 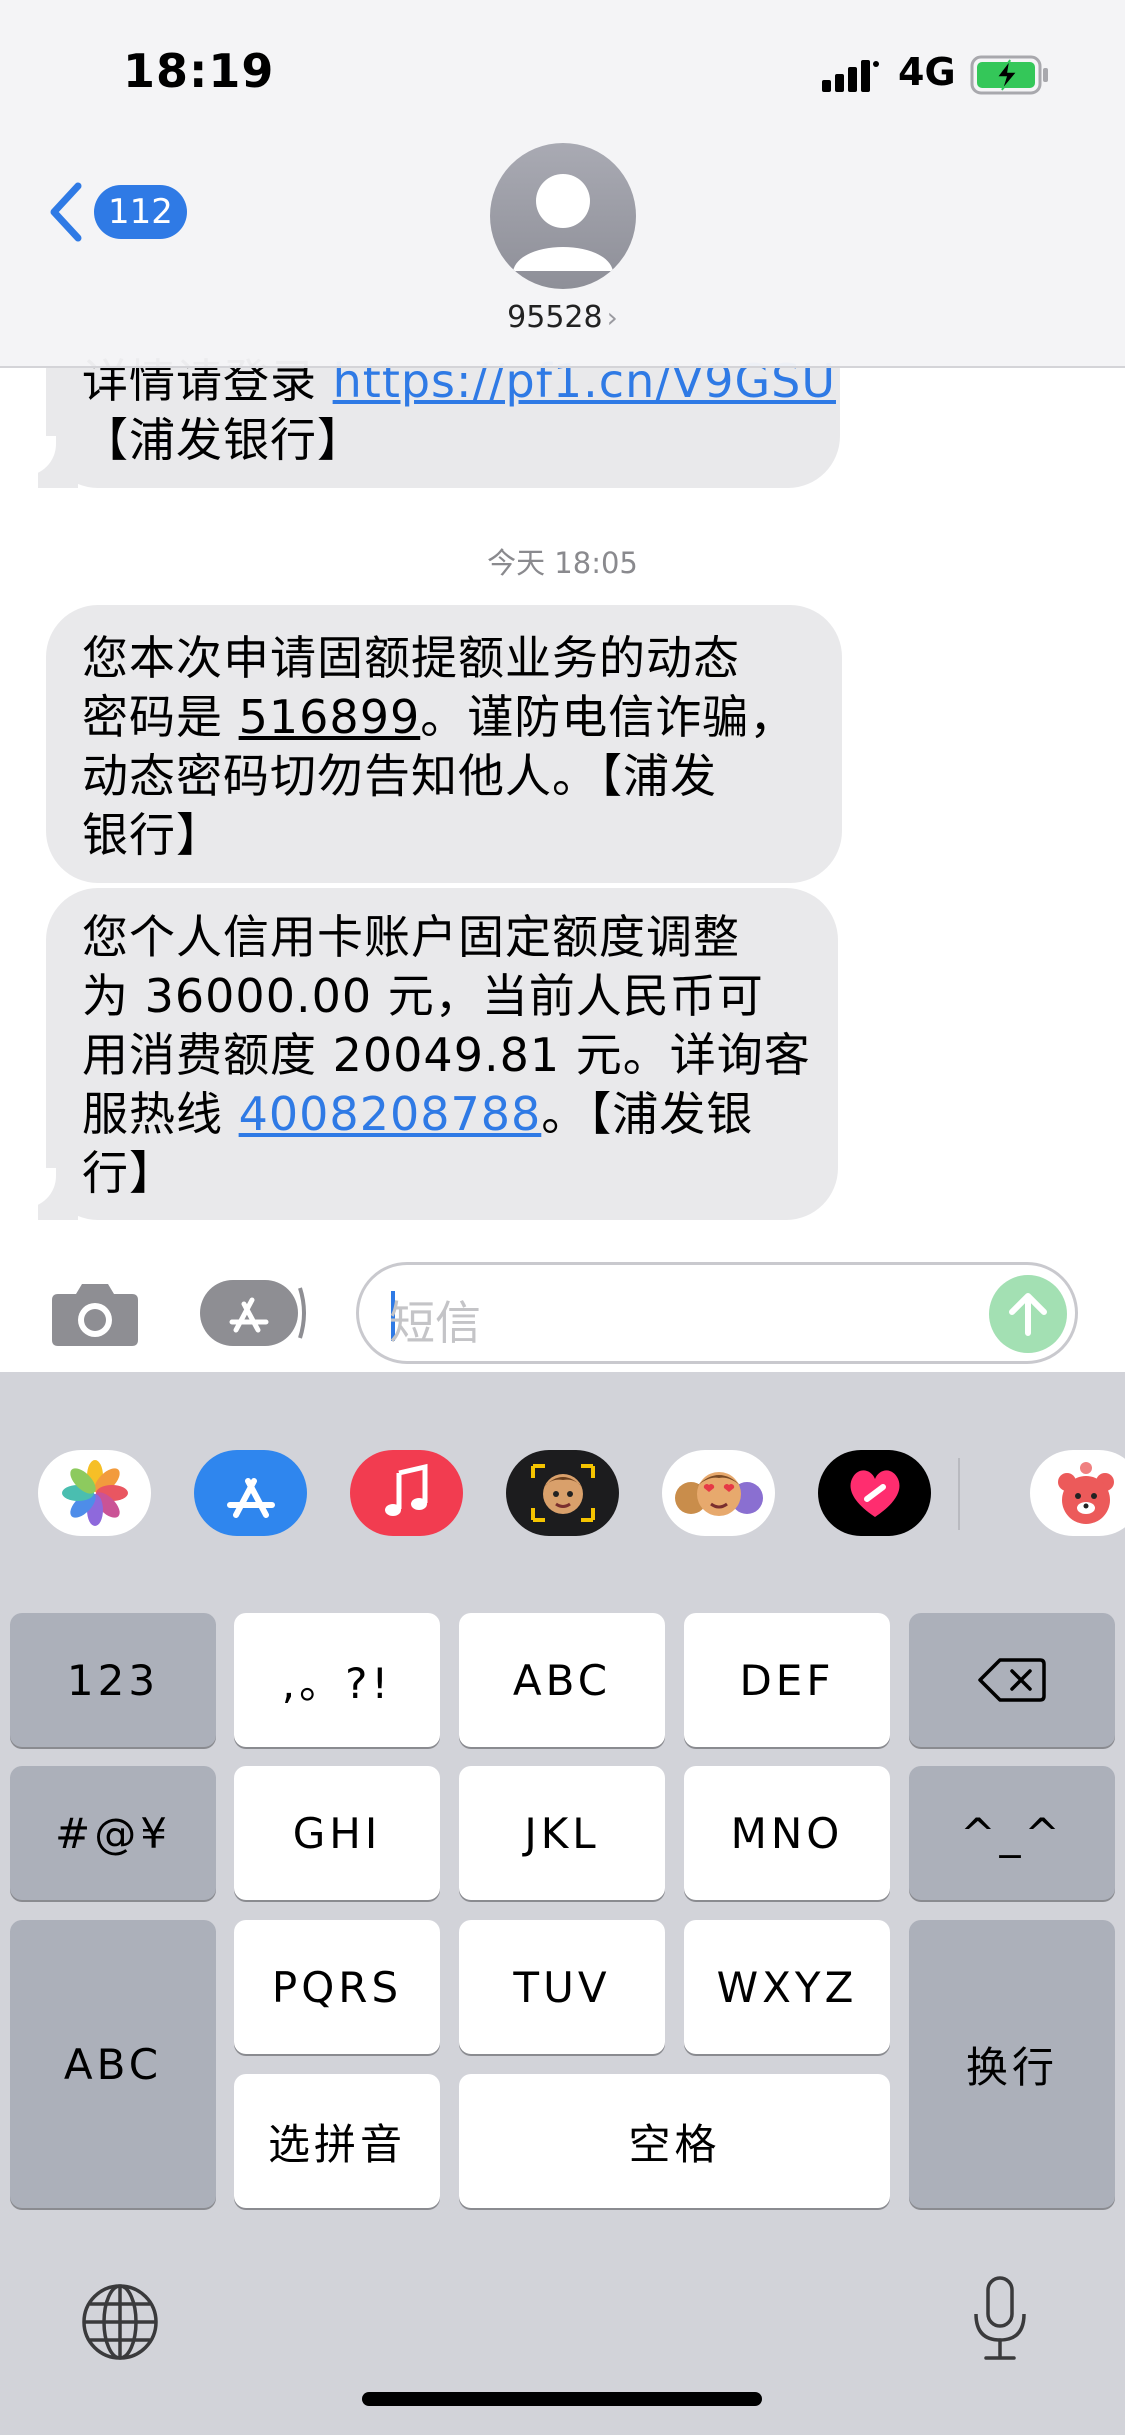 What do you see at coordinates (337, 1987) in the screenshot?
I see `key-pqrs: PQRS` at bounding box center [337, 1987].